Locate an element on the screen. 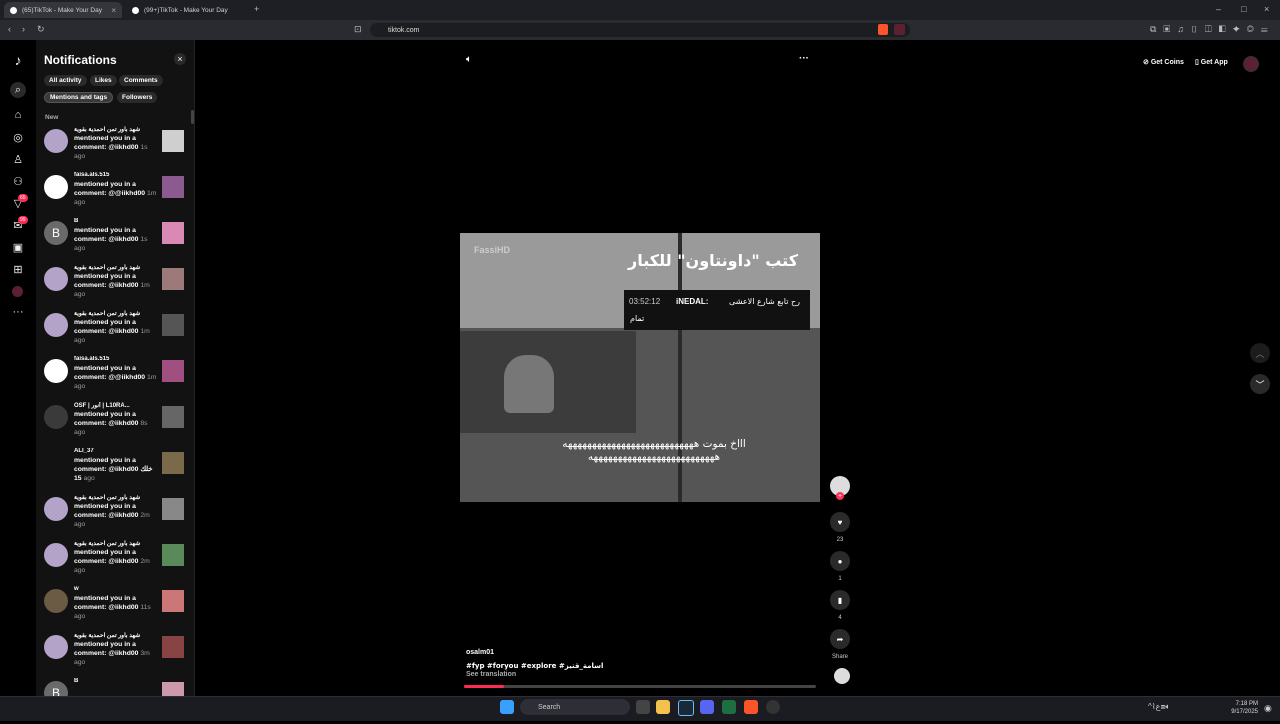  music-disc-icon is located at coordinates (842, 676).